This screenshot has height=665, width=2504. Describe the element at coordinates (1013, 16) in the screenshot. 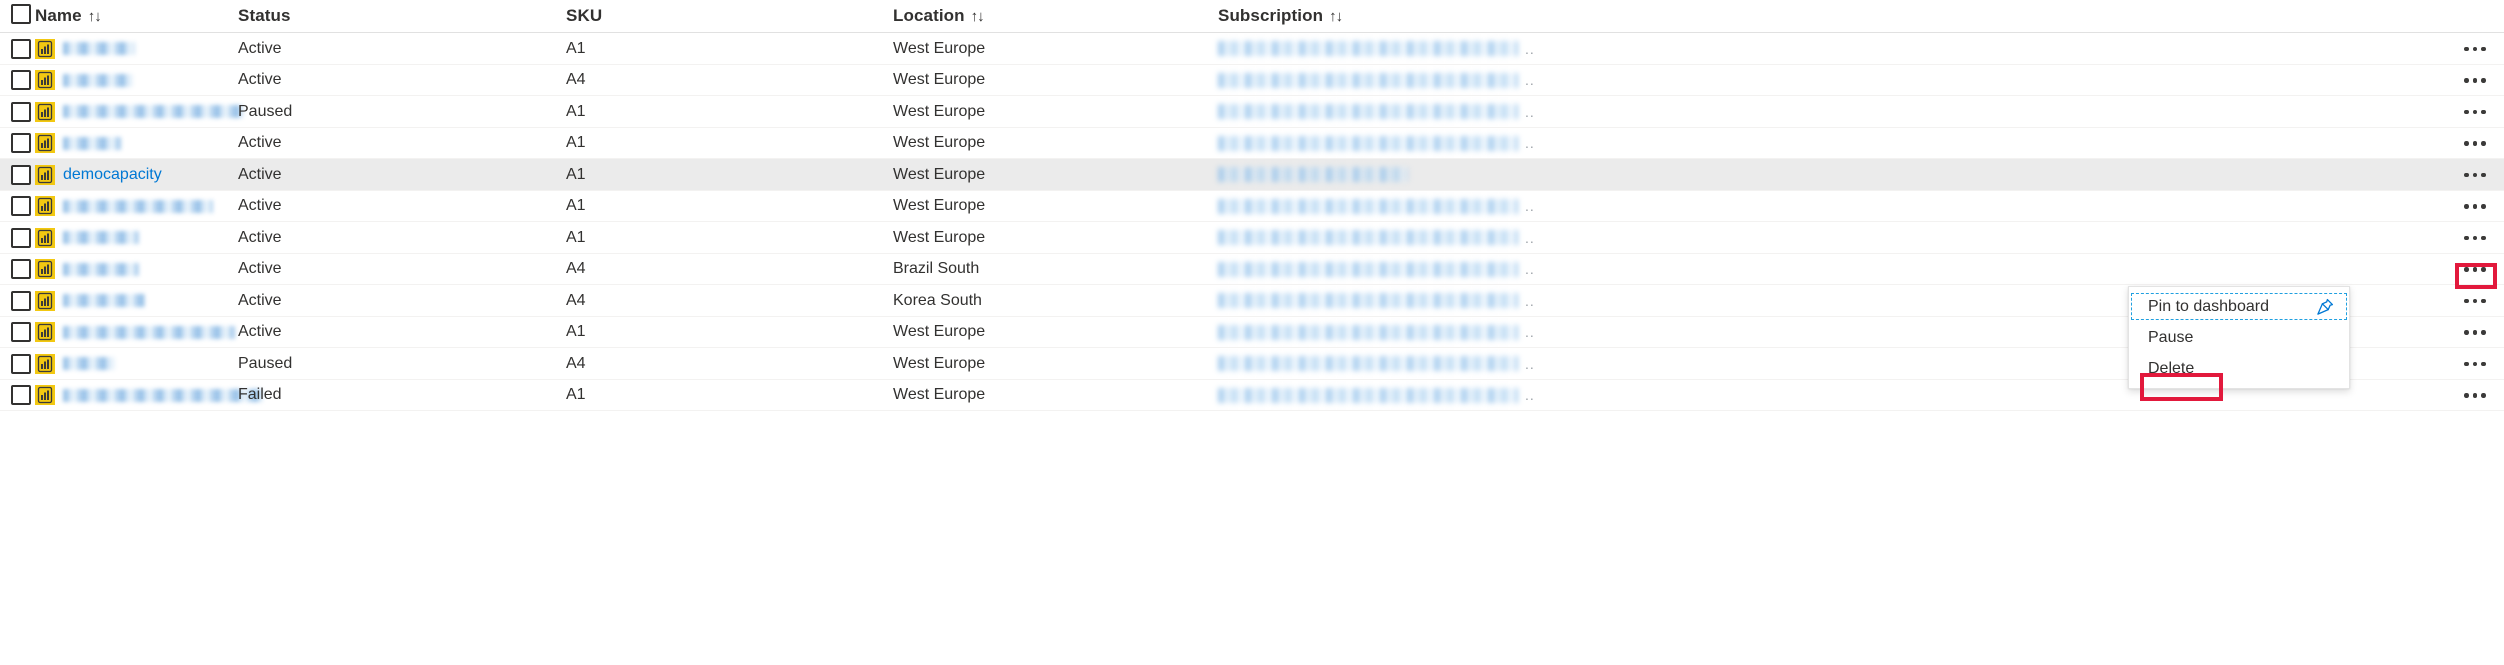

I see `column-header-location: Location ↑↓` at that location.